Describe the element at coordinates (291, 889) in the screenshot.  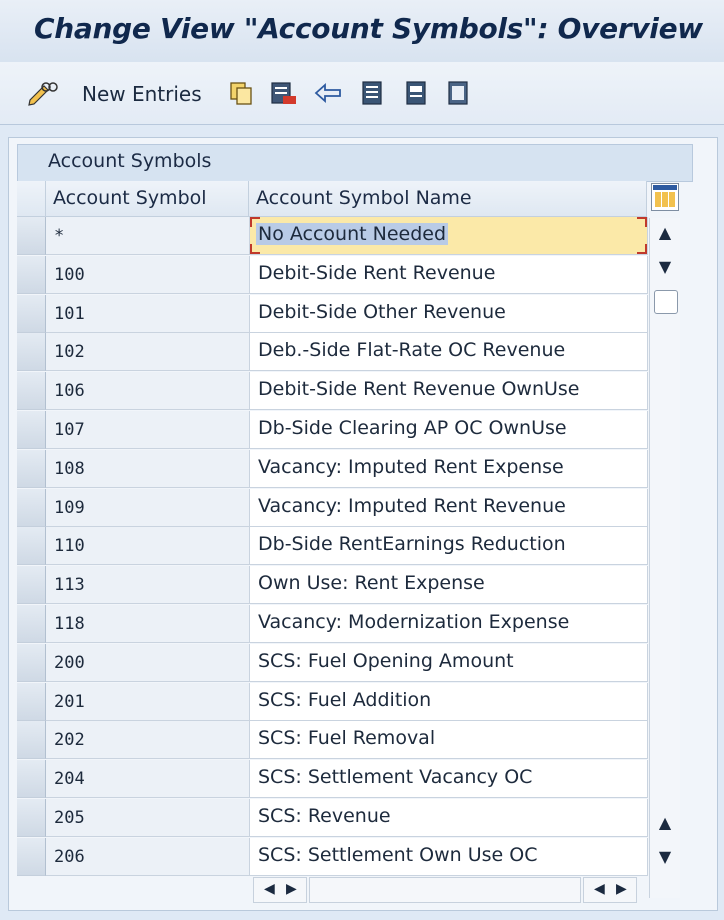
I see `scroll-right-icon: ▶` at that location.